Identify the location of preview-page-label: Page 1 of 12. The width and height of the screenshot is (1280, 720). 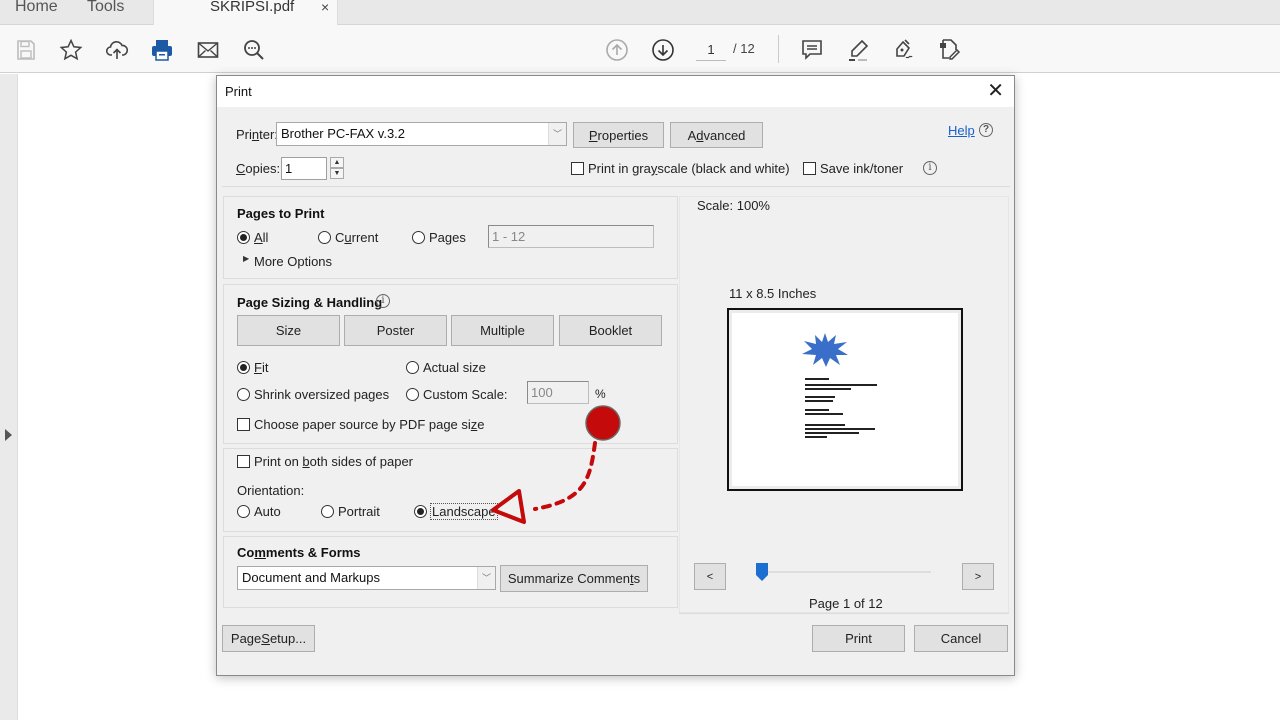
(846, 603).